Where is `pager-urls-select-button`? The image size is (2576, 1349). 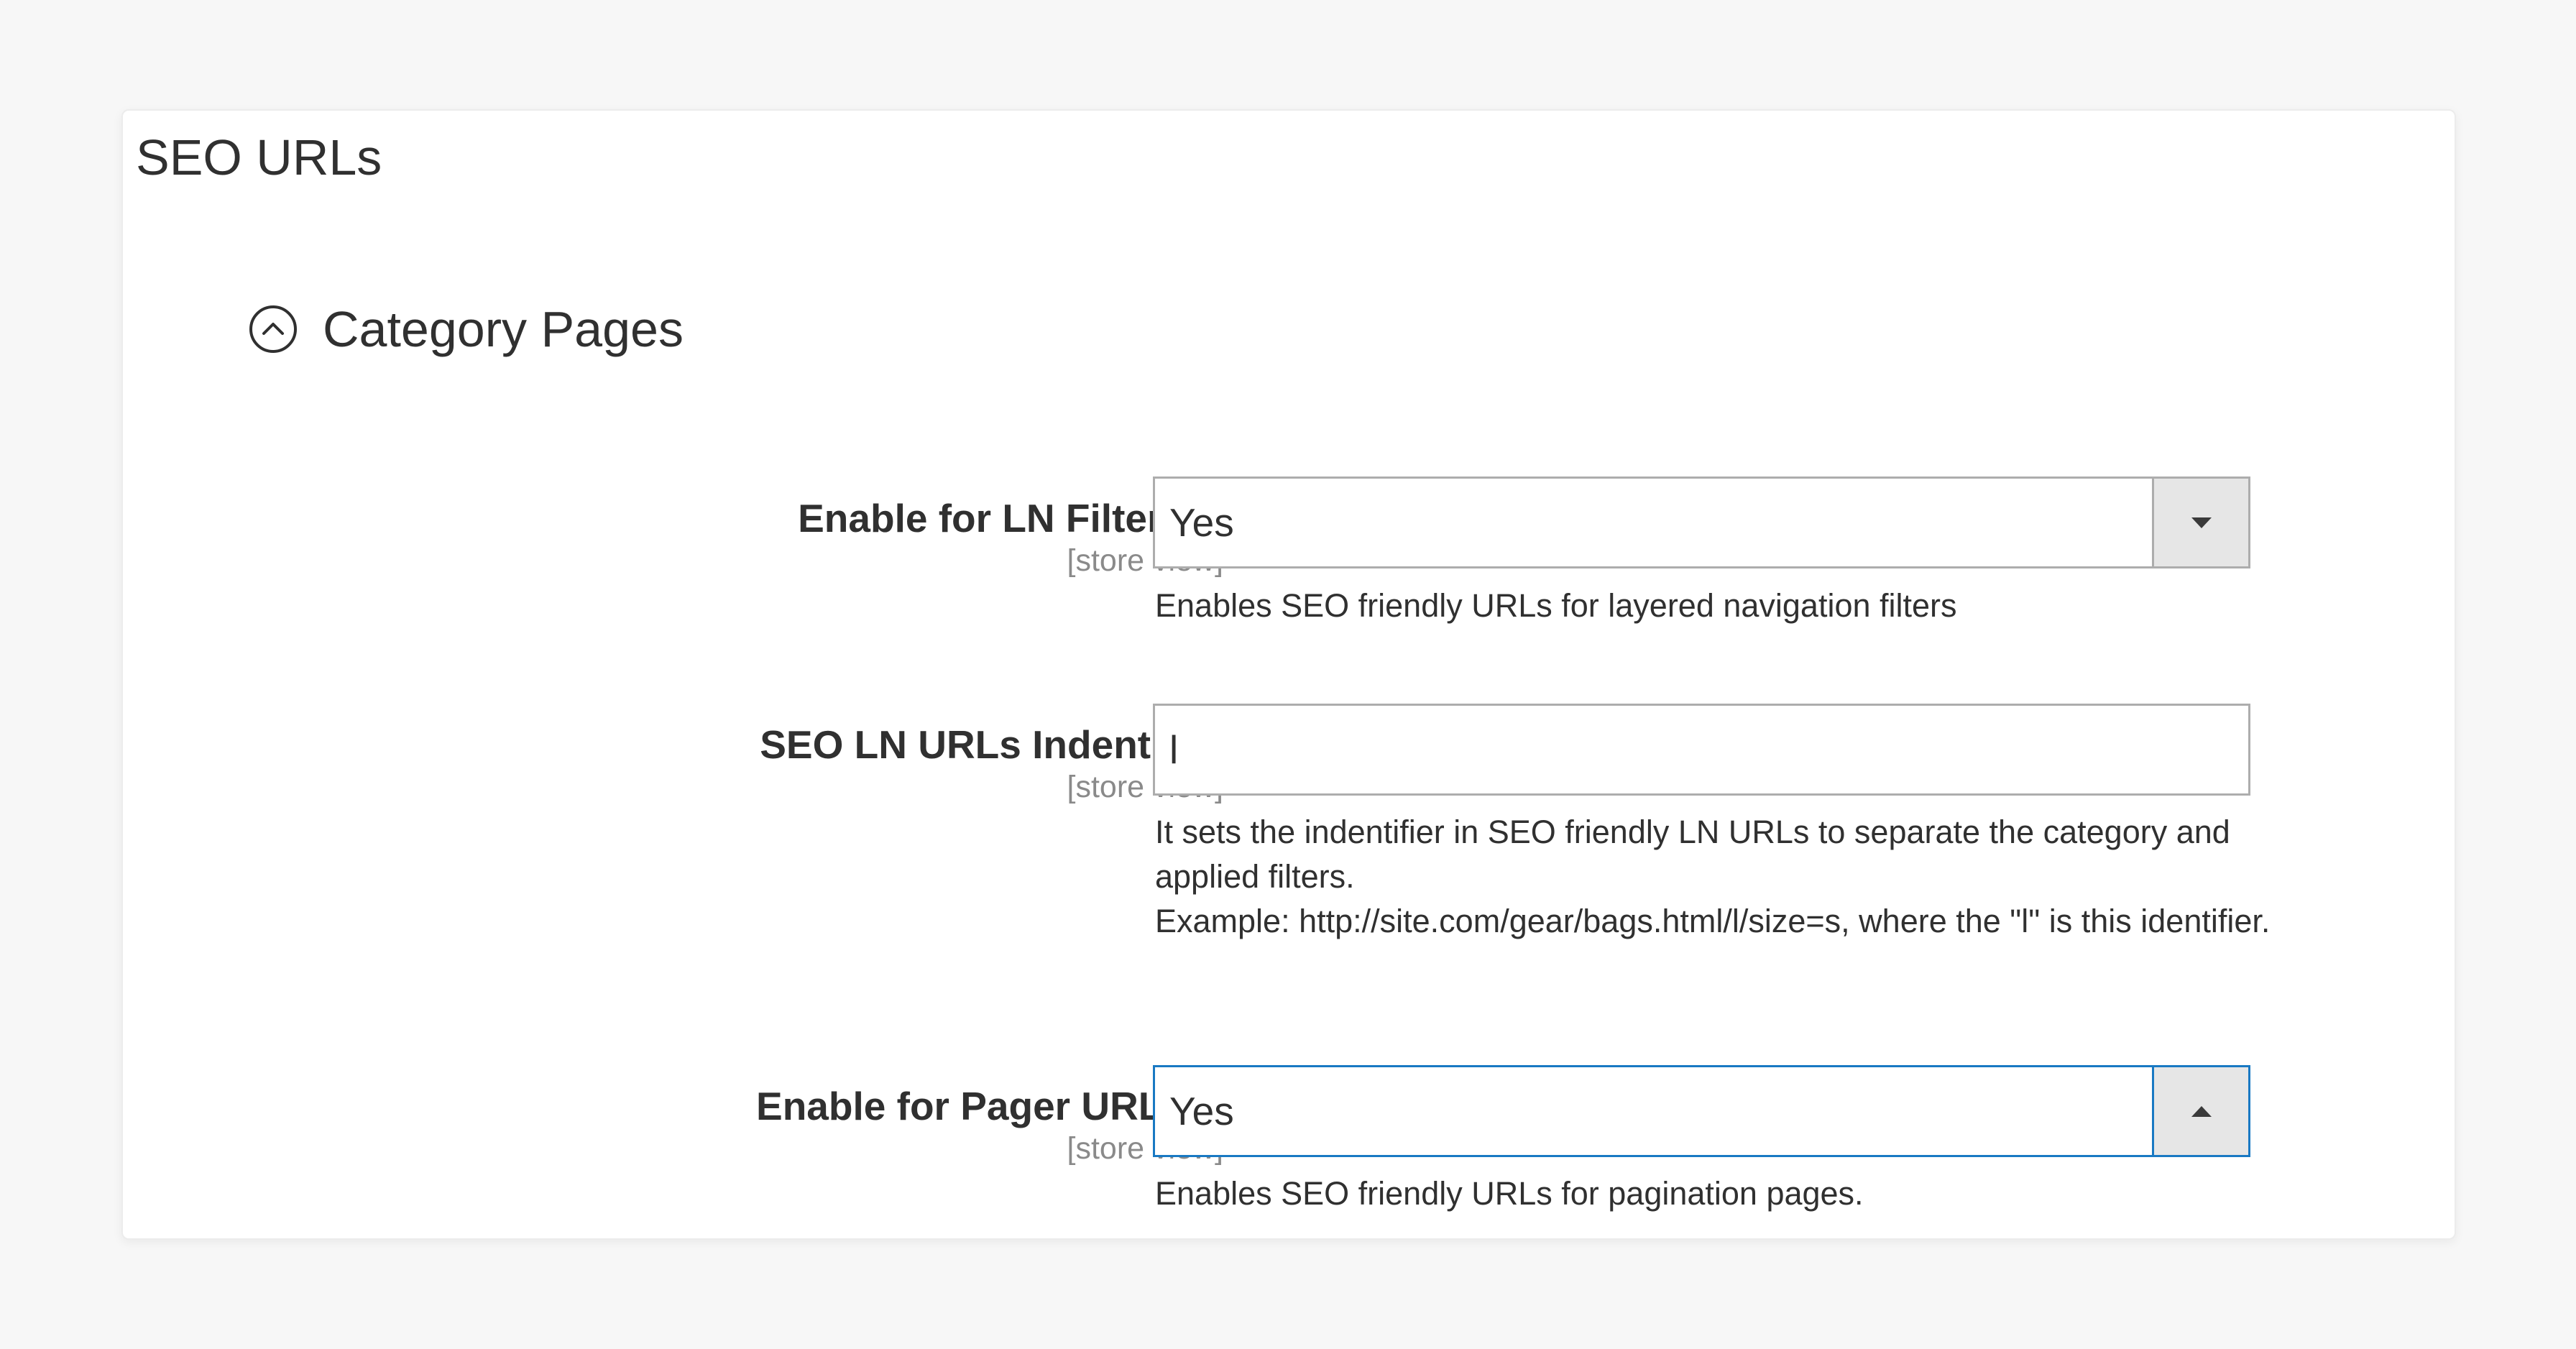
pager-urls-select-button is located at coordinates (2200, 1111).